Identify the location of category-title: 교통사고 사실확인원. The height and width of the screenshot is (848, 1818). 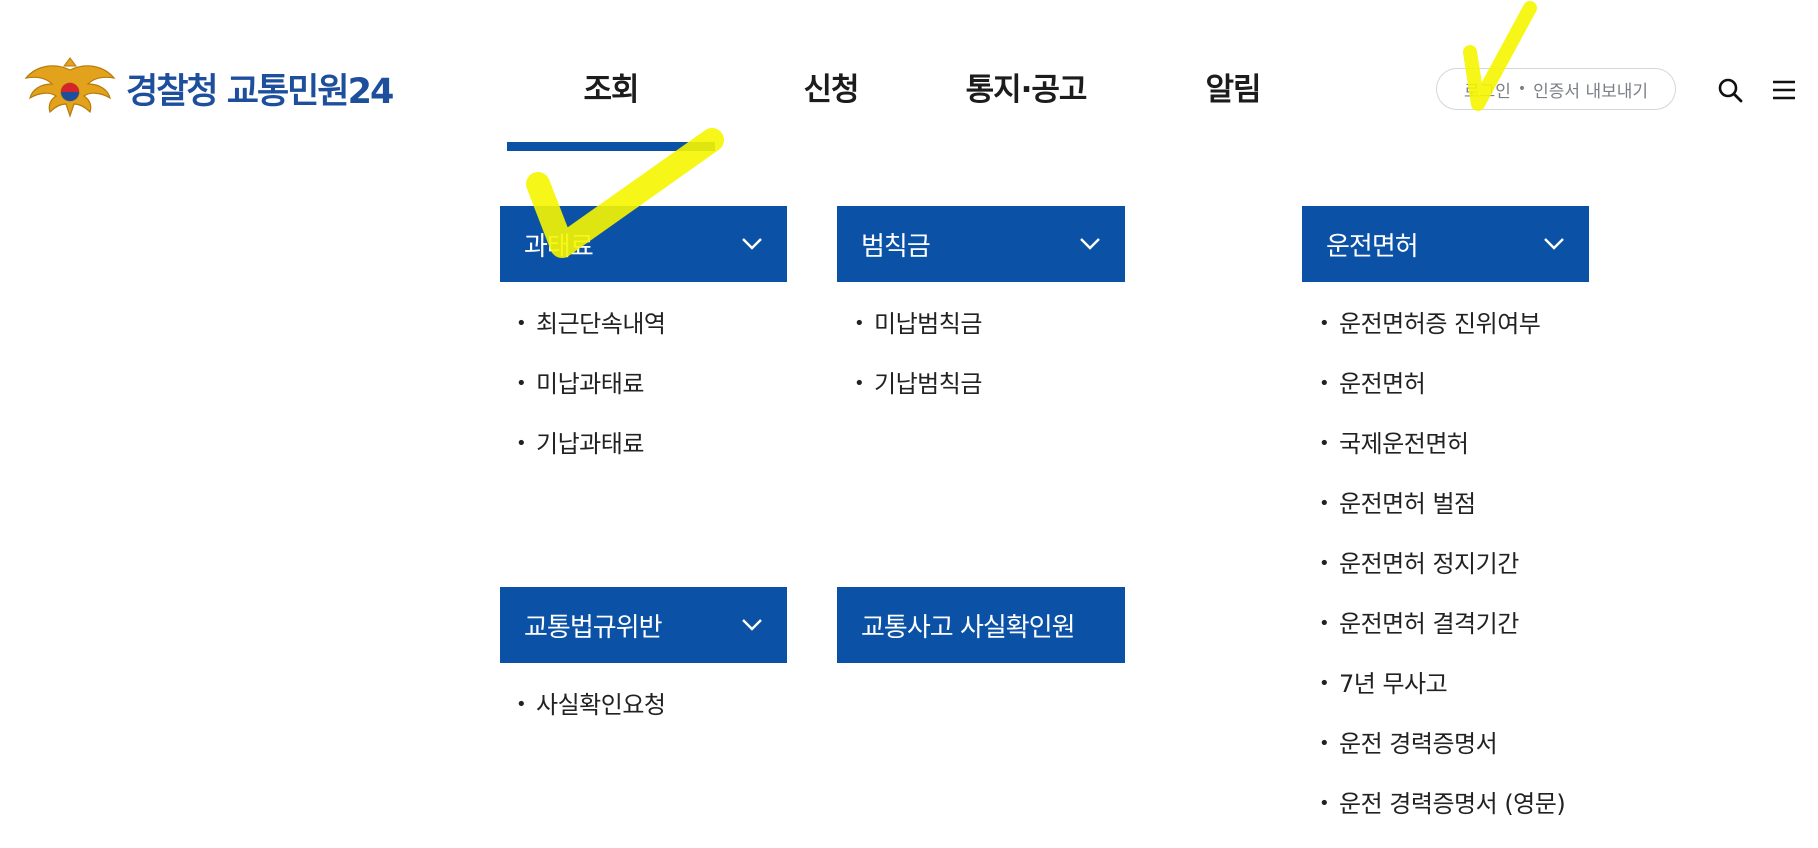
(968, 627).